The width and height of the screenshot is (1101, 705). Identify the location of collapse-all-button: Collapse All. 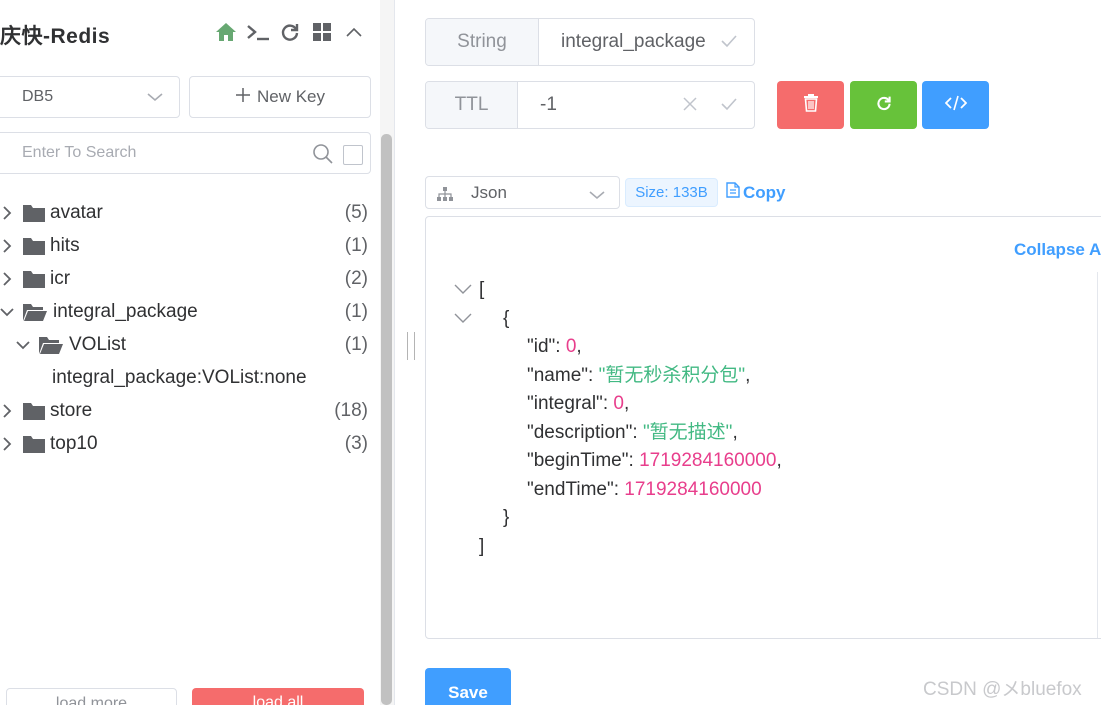
(1057, 250).